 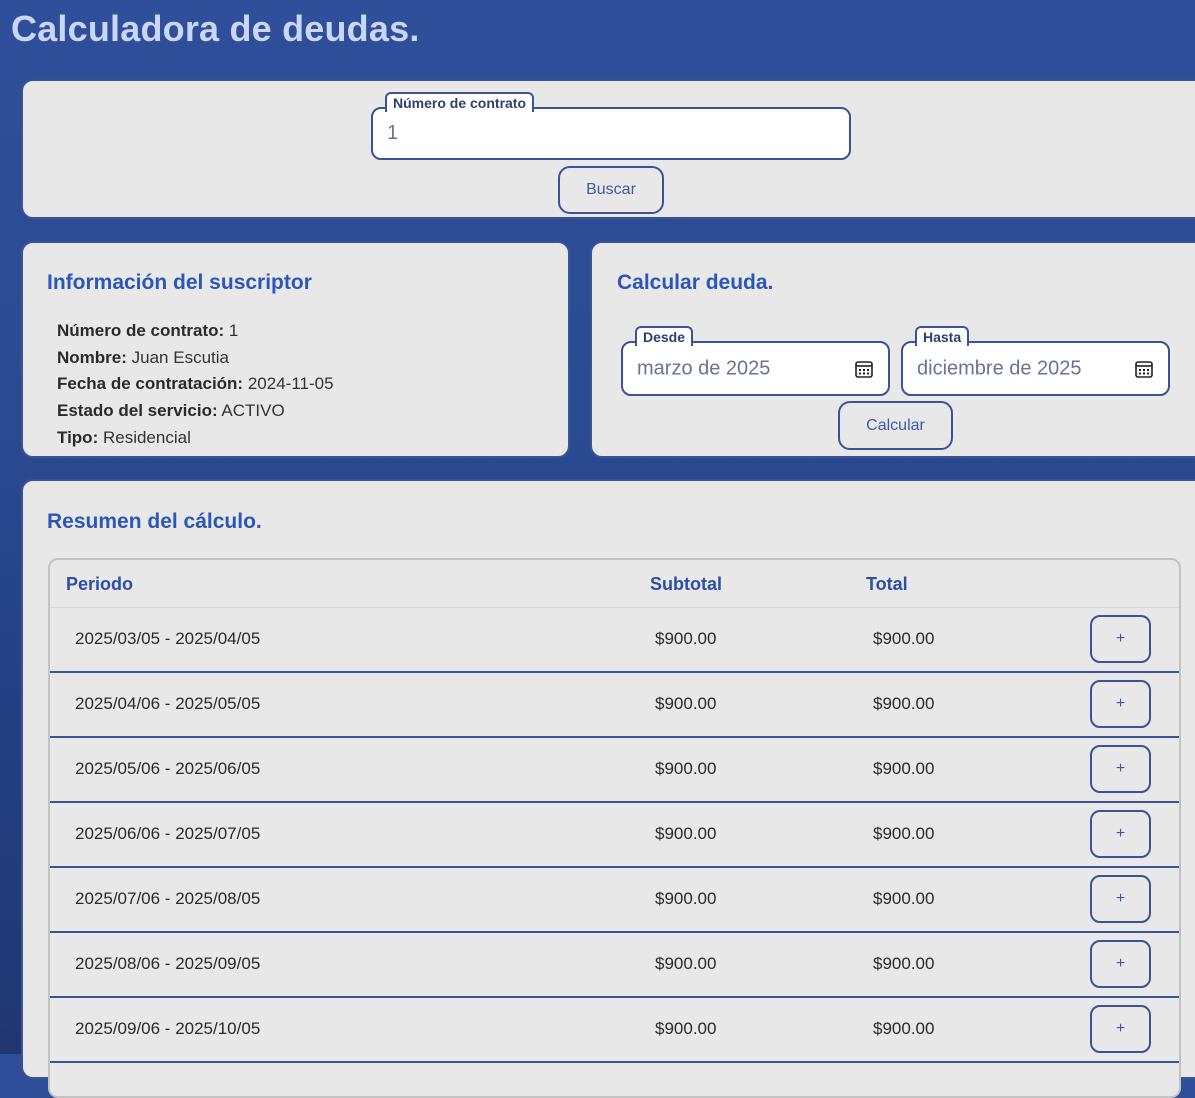 What do you see at coordinates (895, 425) in the screenshot?
I see `calculate-button: Calcular` at bounding box center [895, 425].